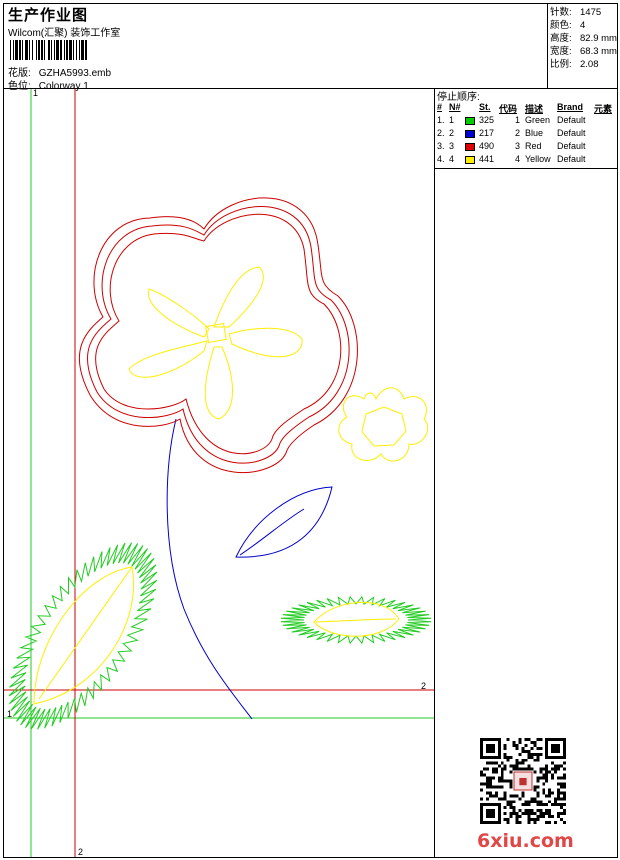 This screenshot has width=620, height=860. I want to click on guide-label-red-bottom: 2, so click(81, 852).